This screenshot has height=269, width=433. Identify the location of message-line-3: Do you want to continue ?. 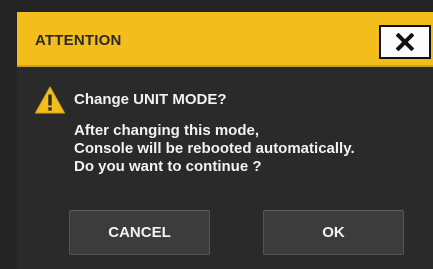
(168, 166).